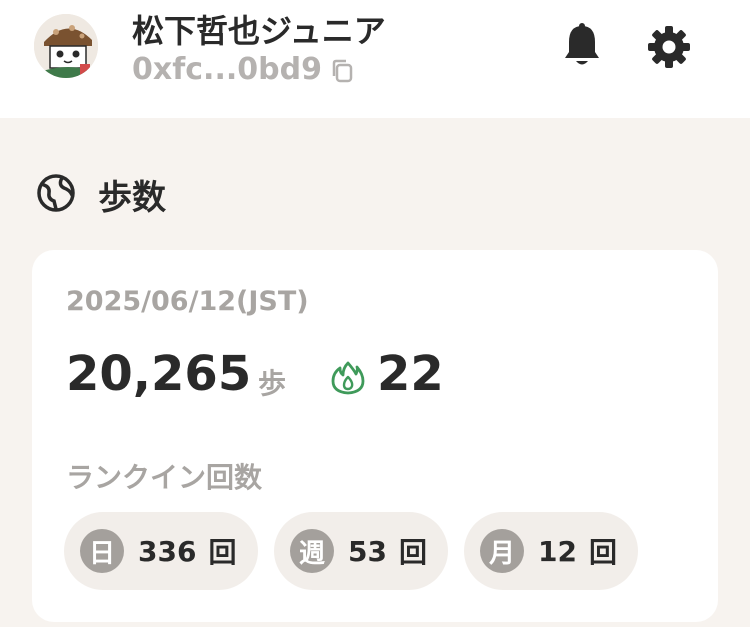 The height and width of the screenshot is (627, 750). I want to click on globe-icon, so click(56, 193).